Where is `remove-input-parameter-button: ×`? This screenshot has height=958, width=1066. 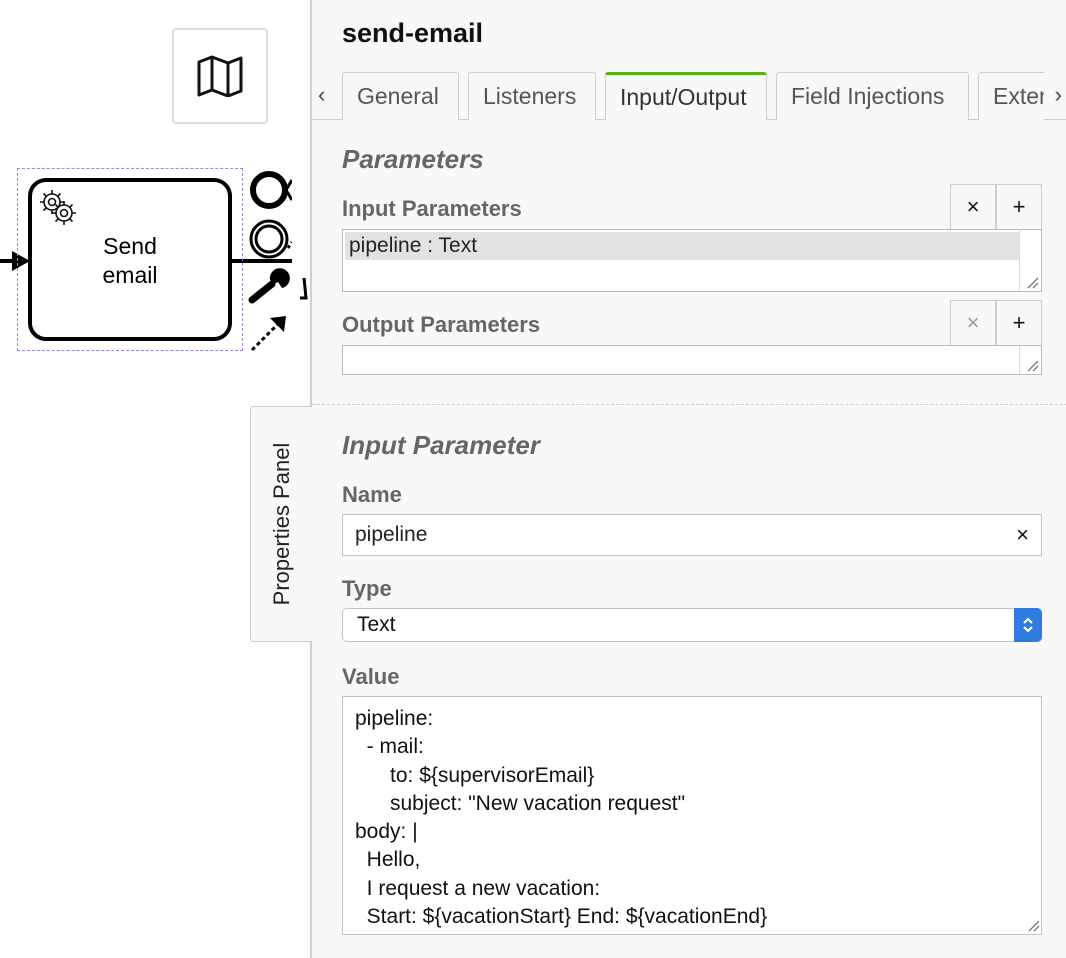 remove-input-parameter-button: × is located at coordinates (973, 207).